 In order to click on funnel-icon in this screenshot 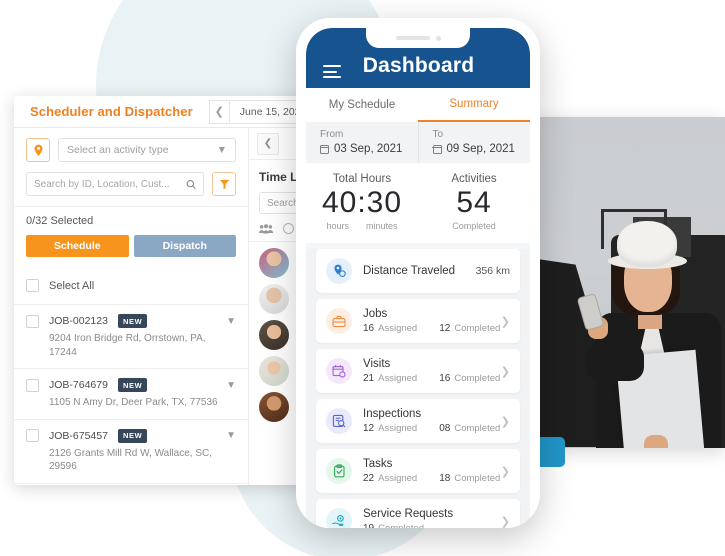, I will do `click(224, 184)`.